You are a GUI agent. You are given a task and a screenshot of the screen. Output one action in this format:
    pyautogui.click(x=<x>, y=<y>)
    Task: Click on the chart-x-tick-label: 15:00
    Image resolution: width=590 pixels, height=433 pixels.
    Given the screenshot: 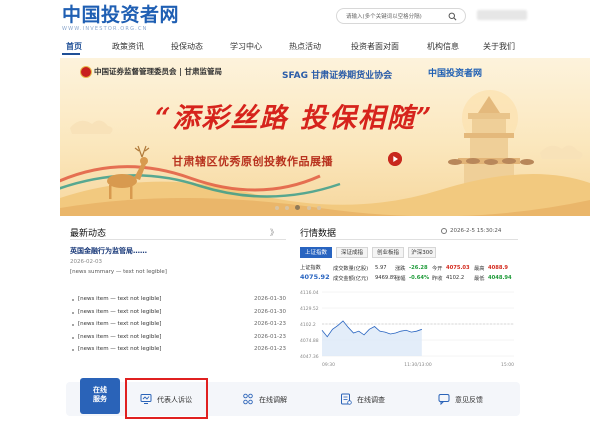 What is the action you would take?
    pyautogui.click(x=507, y=365)
    